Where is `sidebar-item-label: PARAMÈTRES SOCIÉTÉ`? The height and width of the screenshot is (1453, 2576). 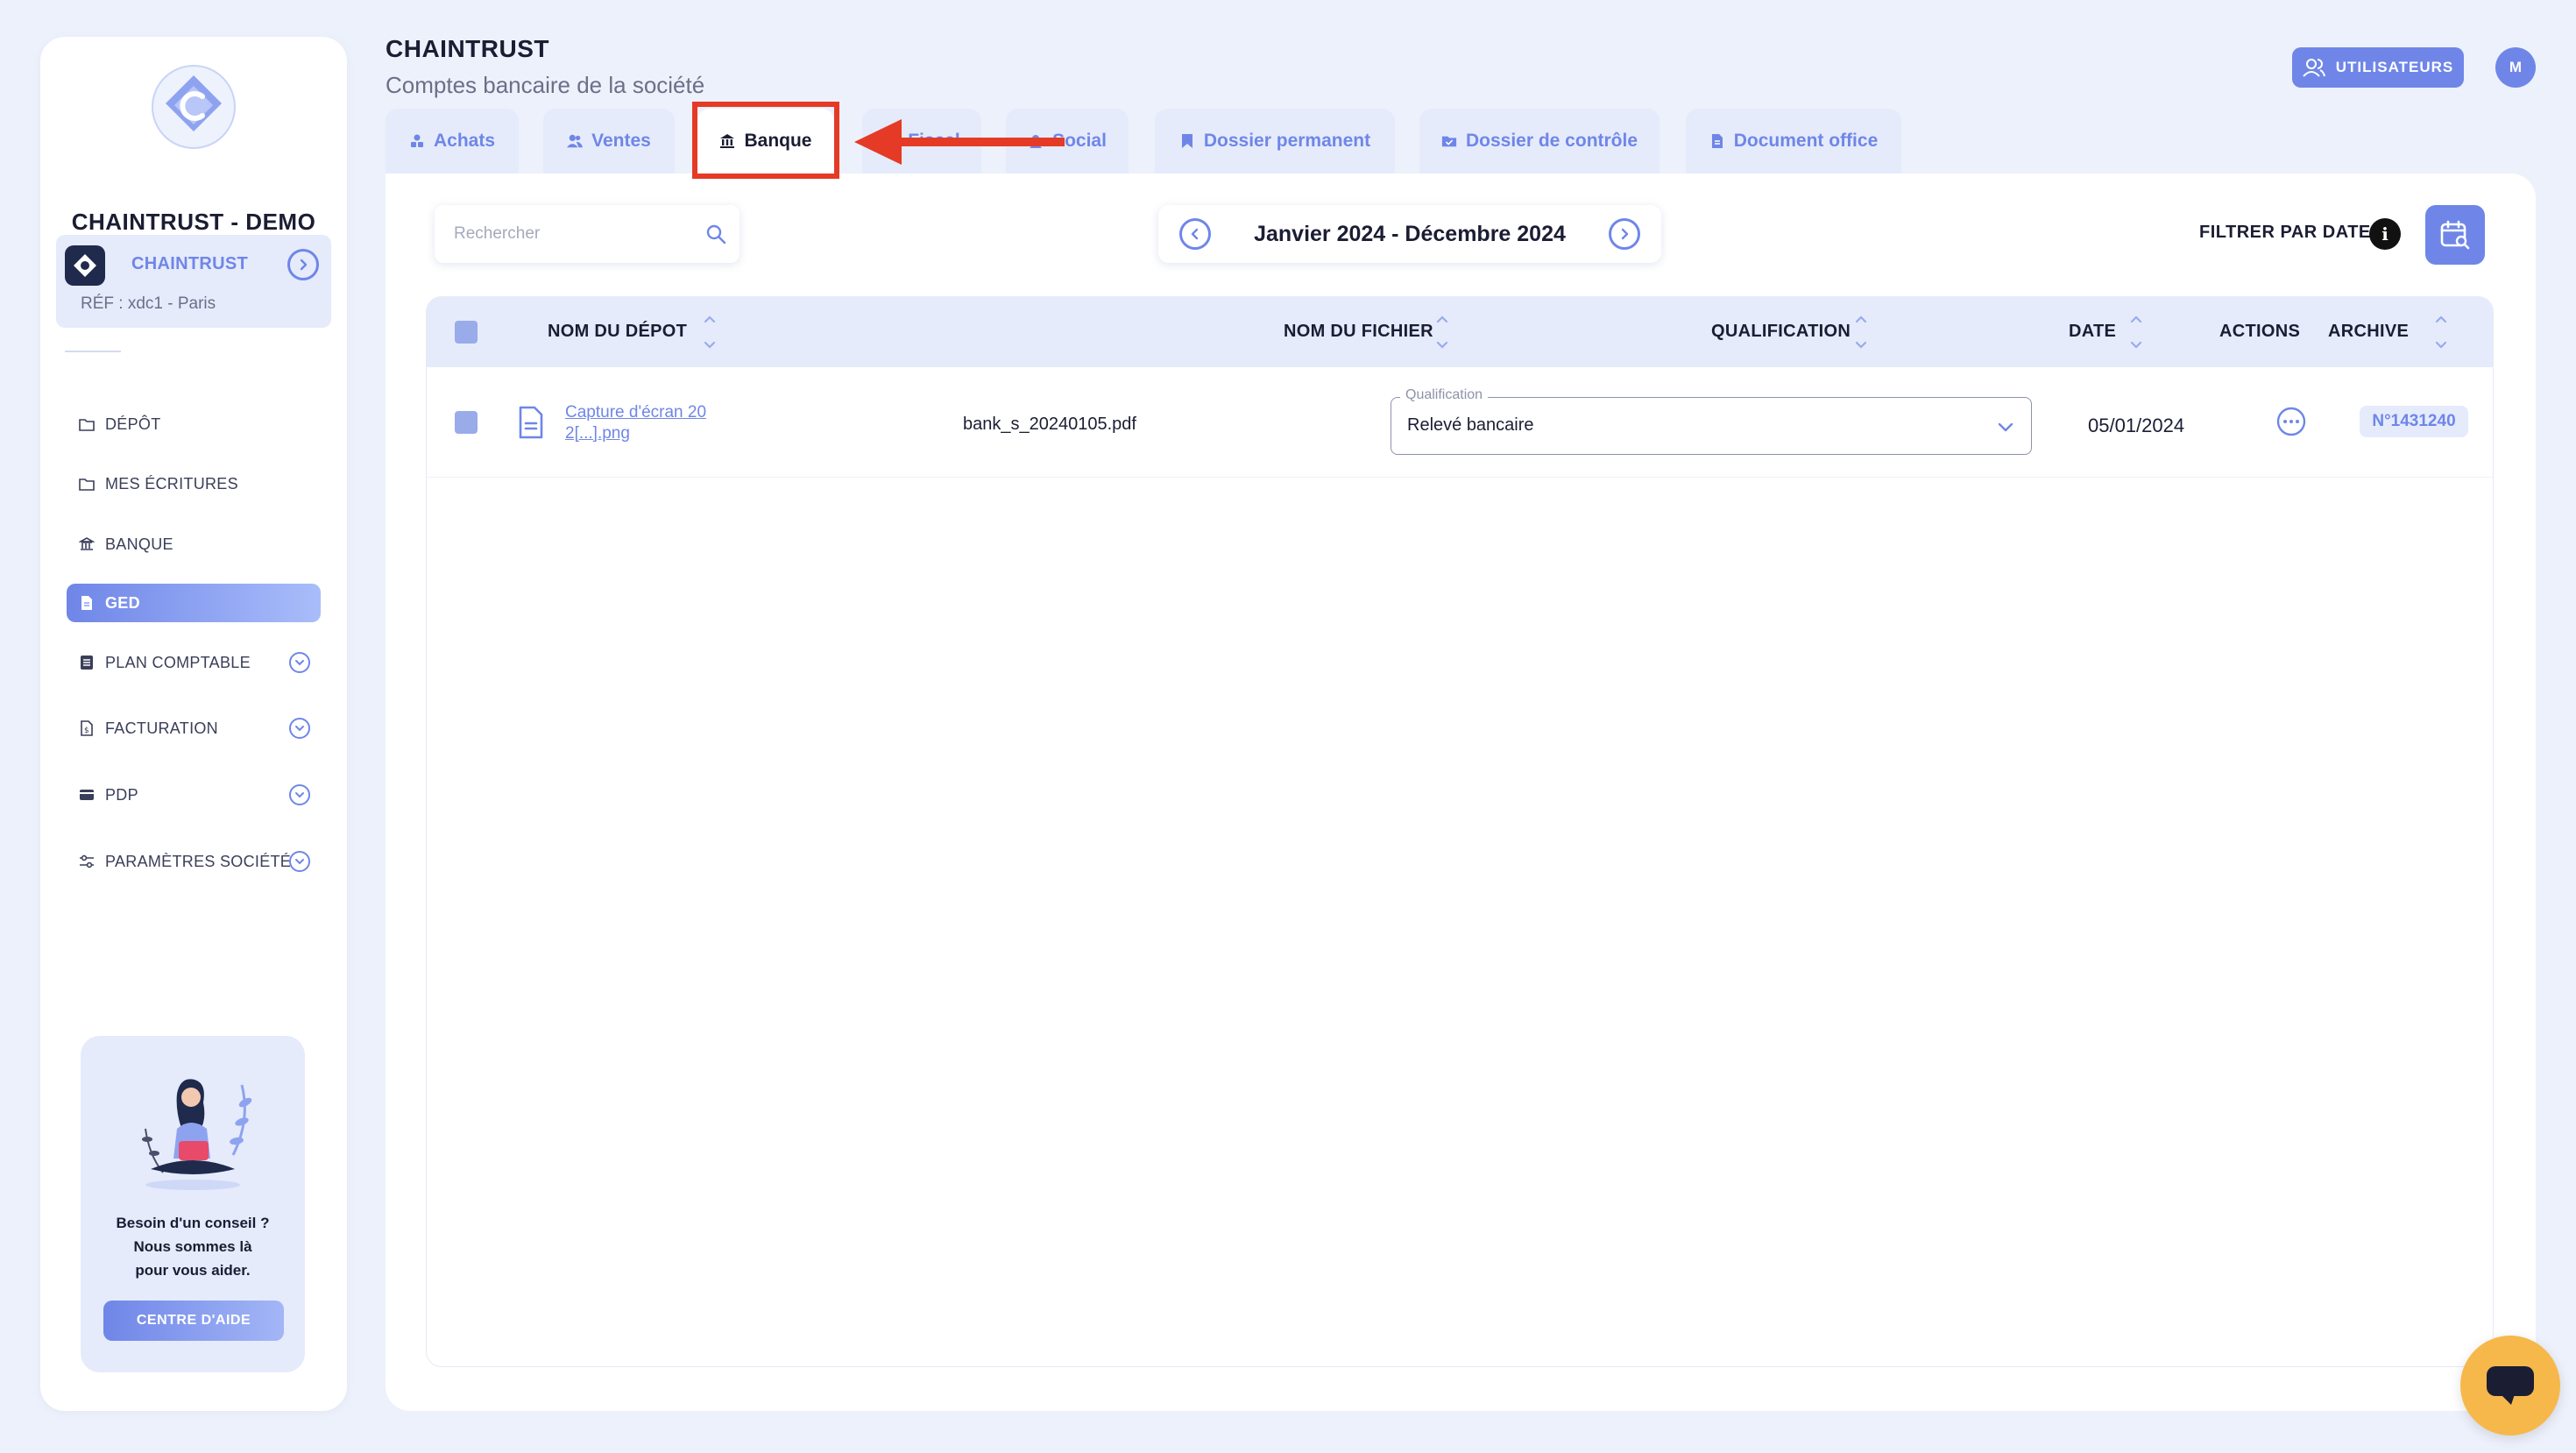
sidebar-item-label: PARAMÈTRES SOCIÉTÉ is located at coordinates (198, 861).